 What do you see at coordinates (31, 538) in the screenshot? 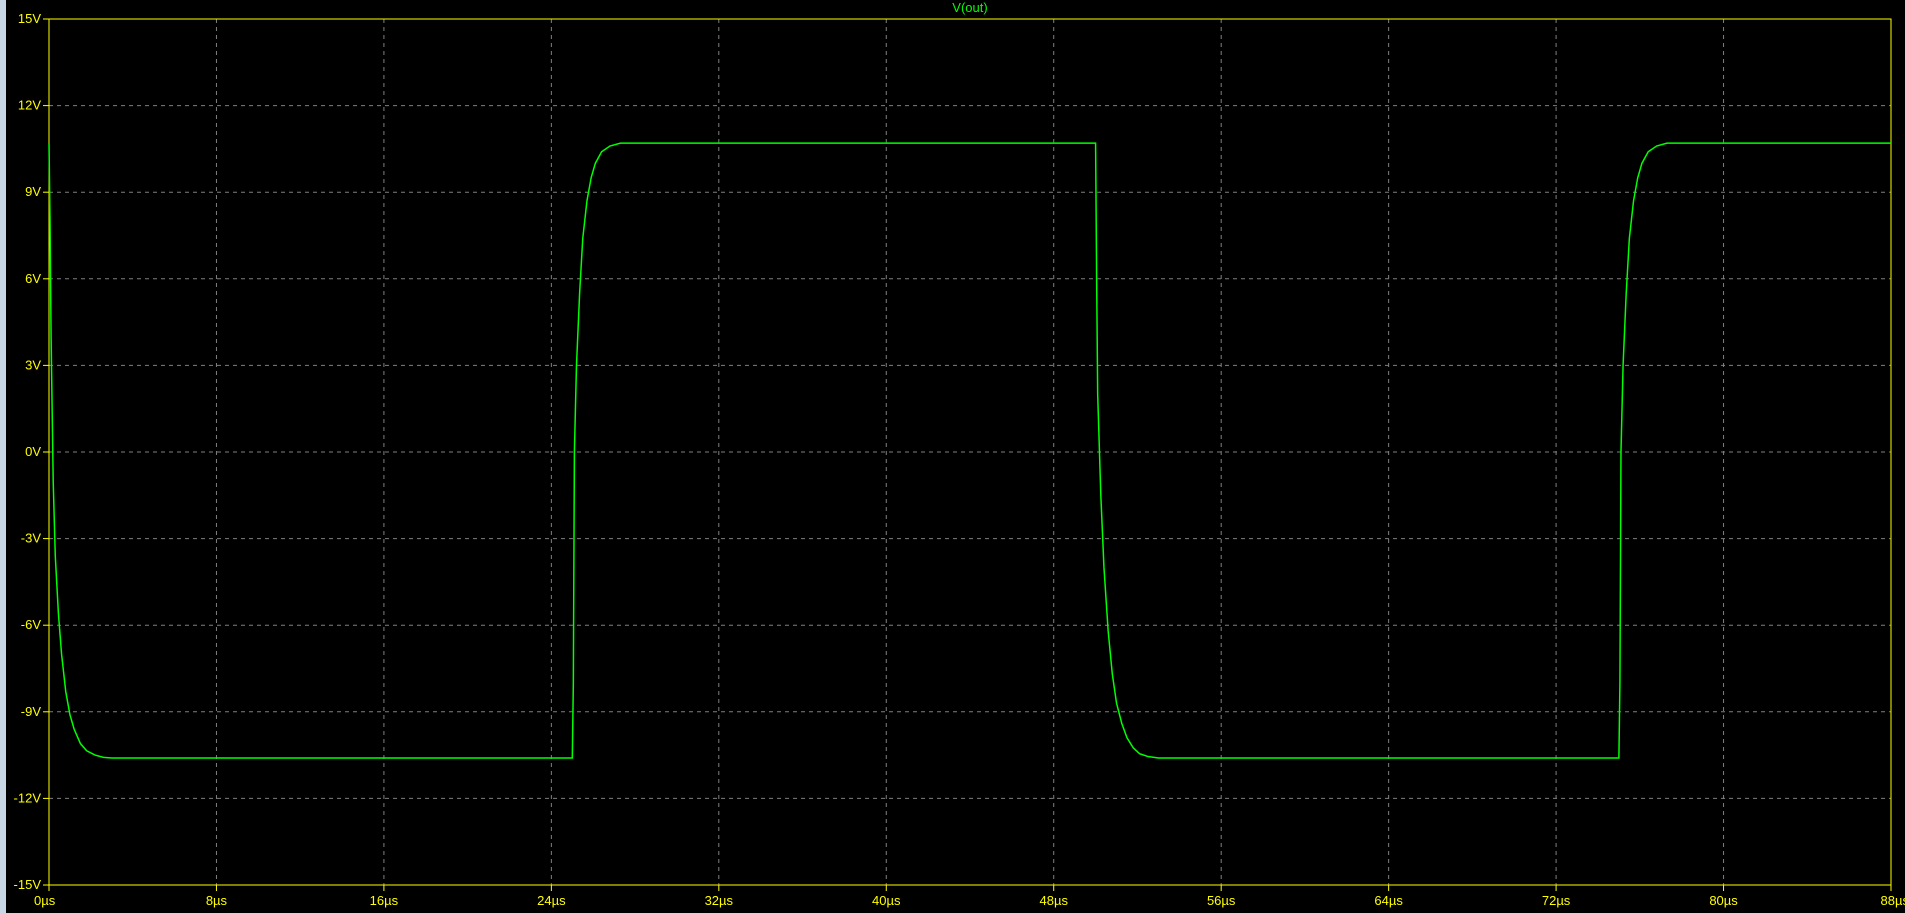
I see `y-tick-label: -3V` at bounding box center [31, 538].